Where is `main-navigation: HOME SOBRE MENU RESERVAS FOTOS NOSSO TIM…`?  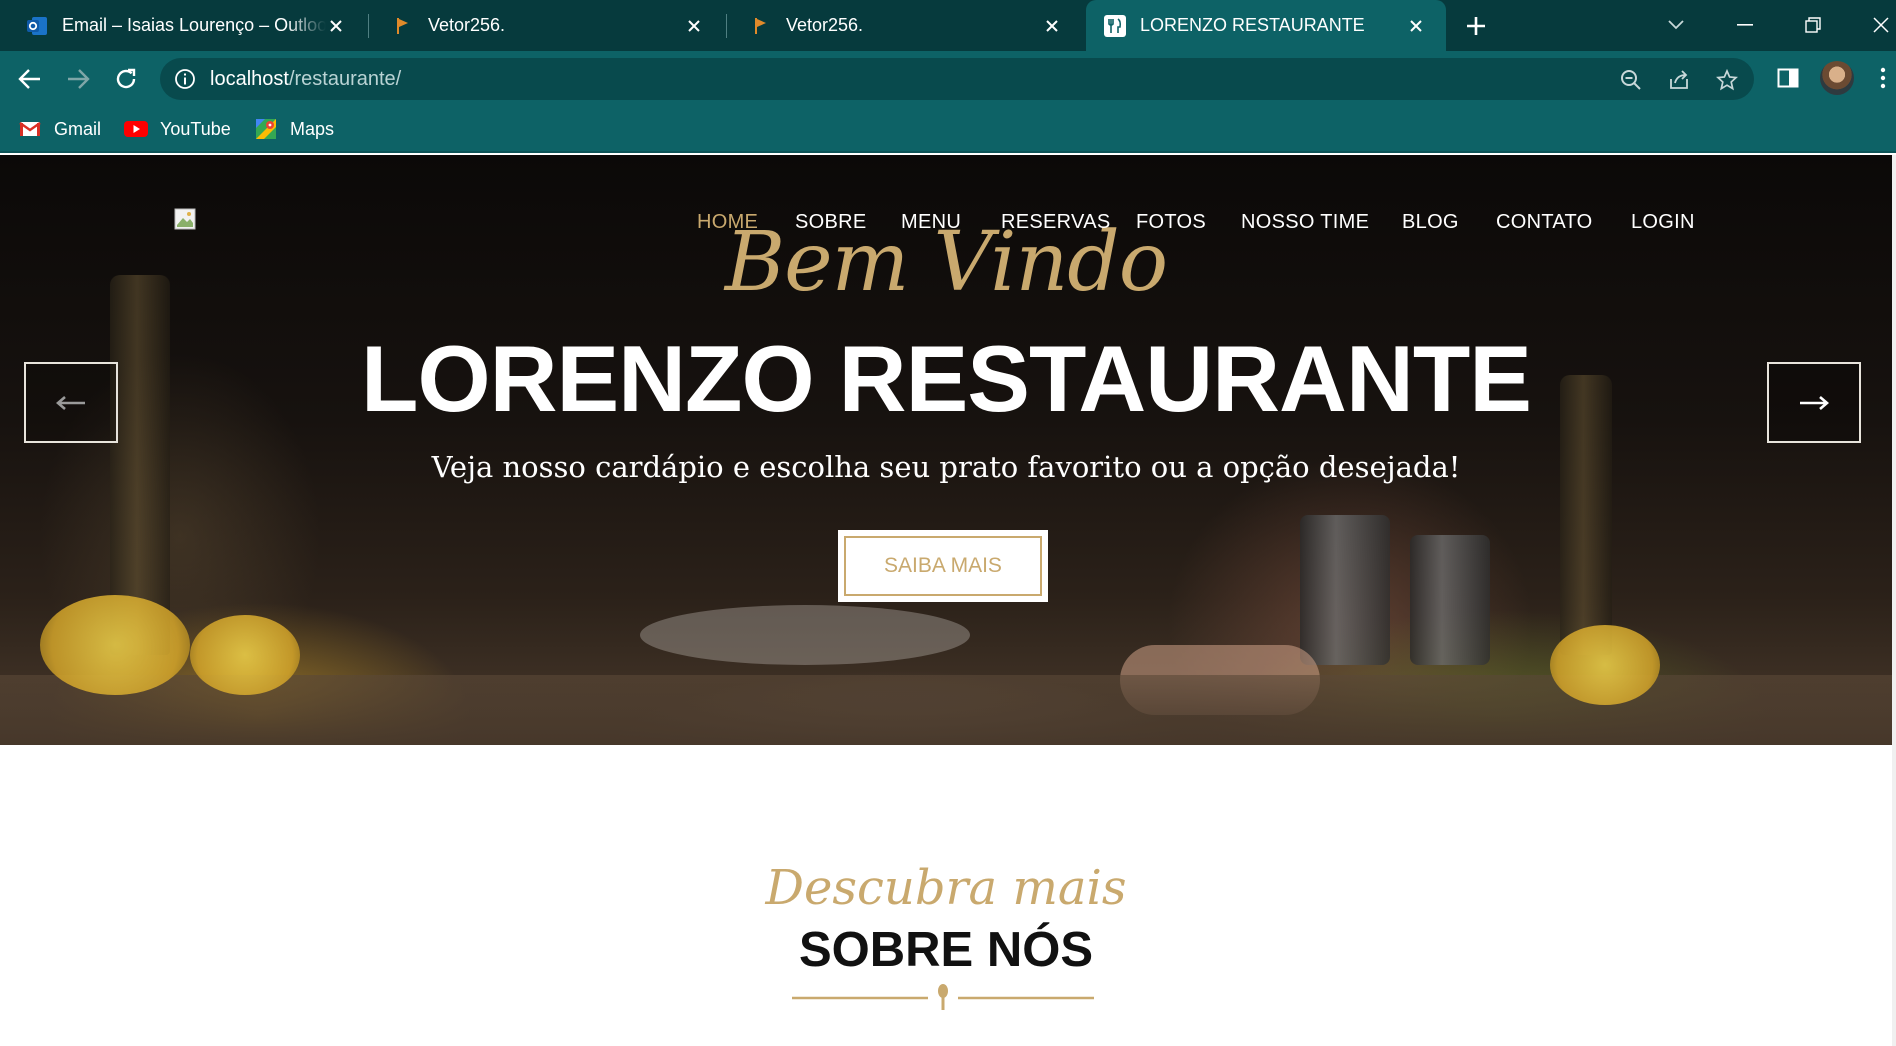 main-navigation: HOME SOBRE MENU RESERVAS FOTOS NOSSO TIM… is located at coordinates (946, 226).